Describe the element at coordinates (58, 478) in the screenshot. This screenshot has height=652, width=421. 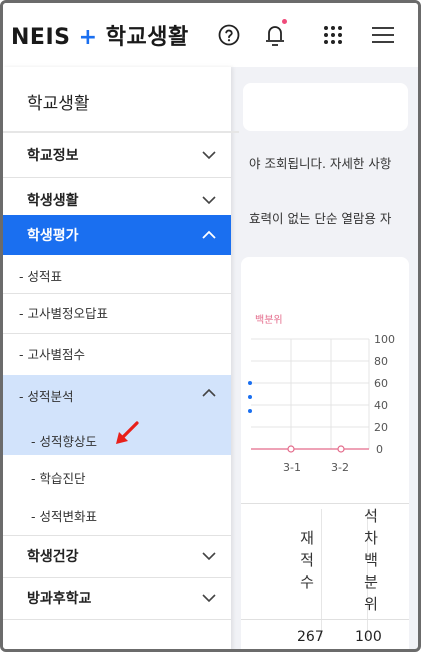
I see `submenu-label: - 학습진단` at that location.